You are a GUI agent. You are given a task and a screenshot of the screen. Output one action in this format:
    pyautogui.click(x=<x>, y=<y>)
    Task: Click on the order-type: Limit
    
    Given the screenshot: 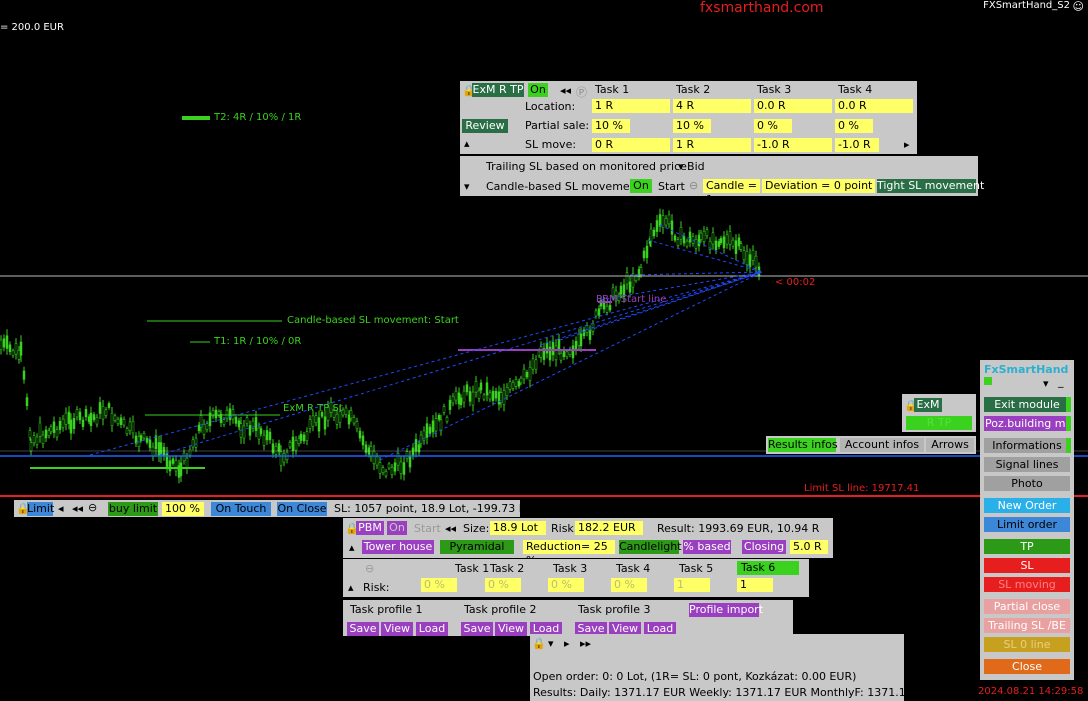 What is the action you would take?
    pyautogui.click(x=40, y=509)
    